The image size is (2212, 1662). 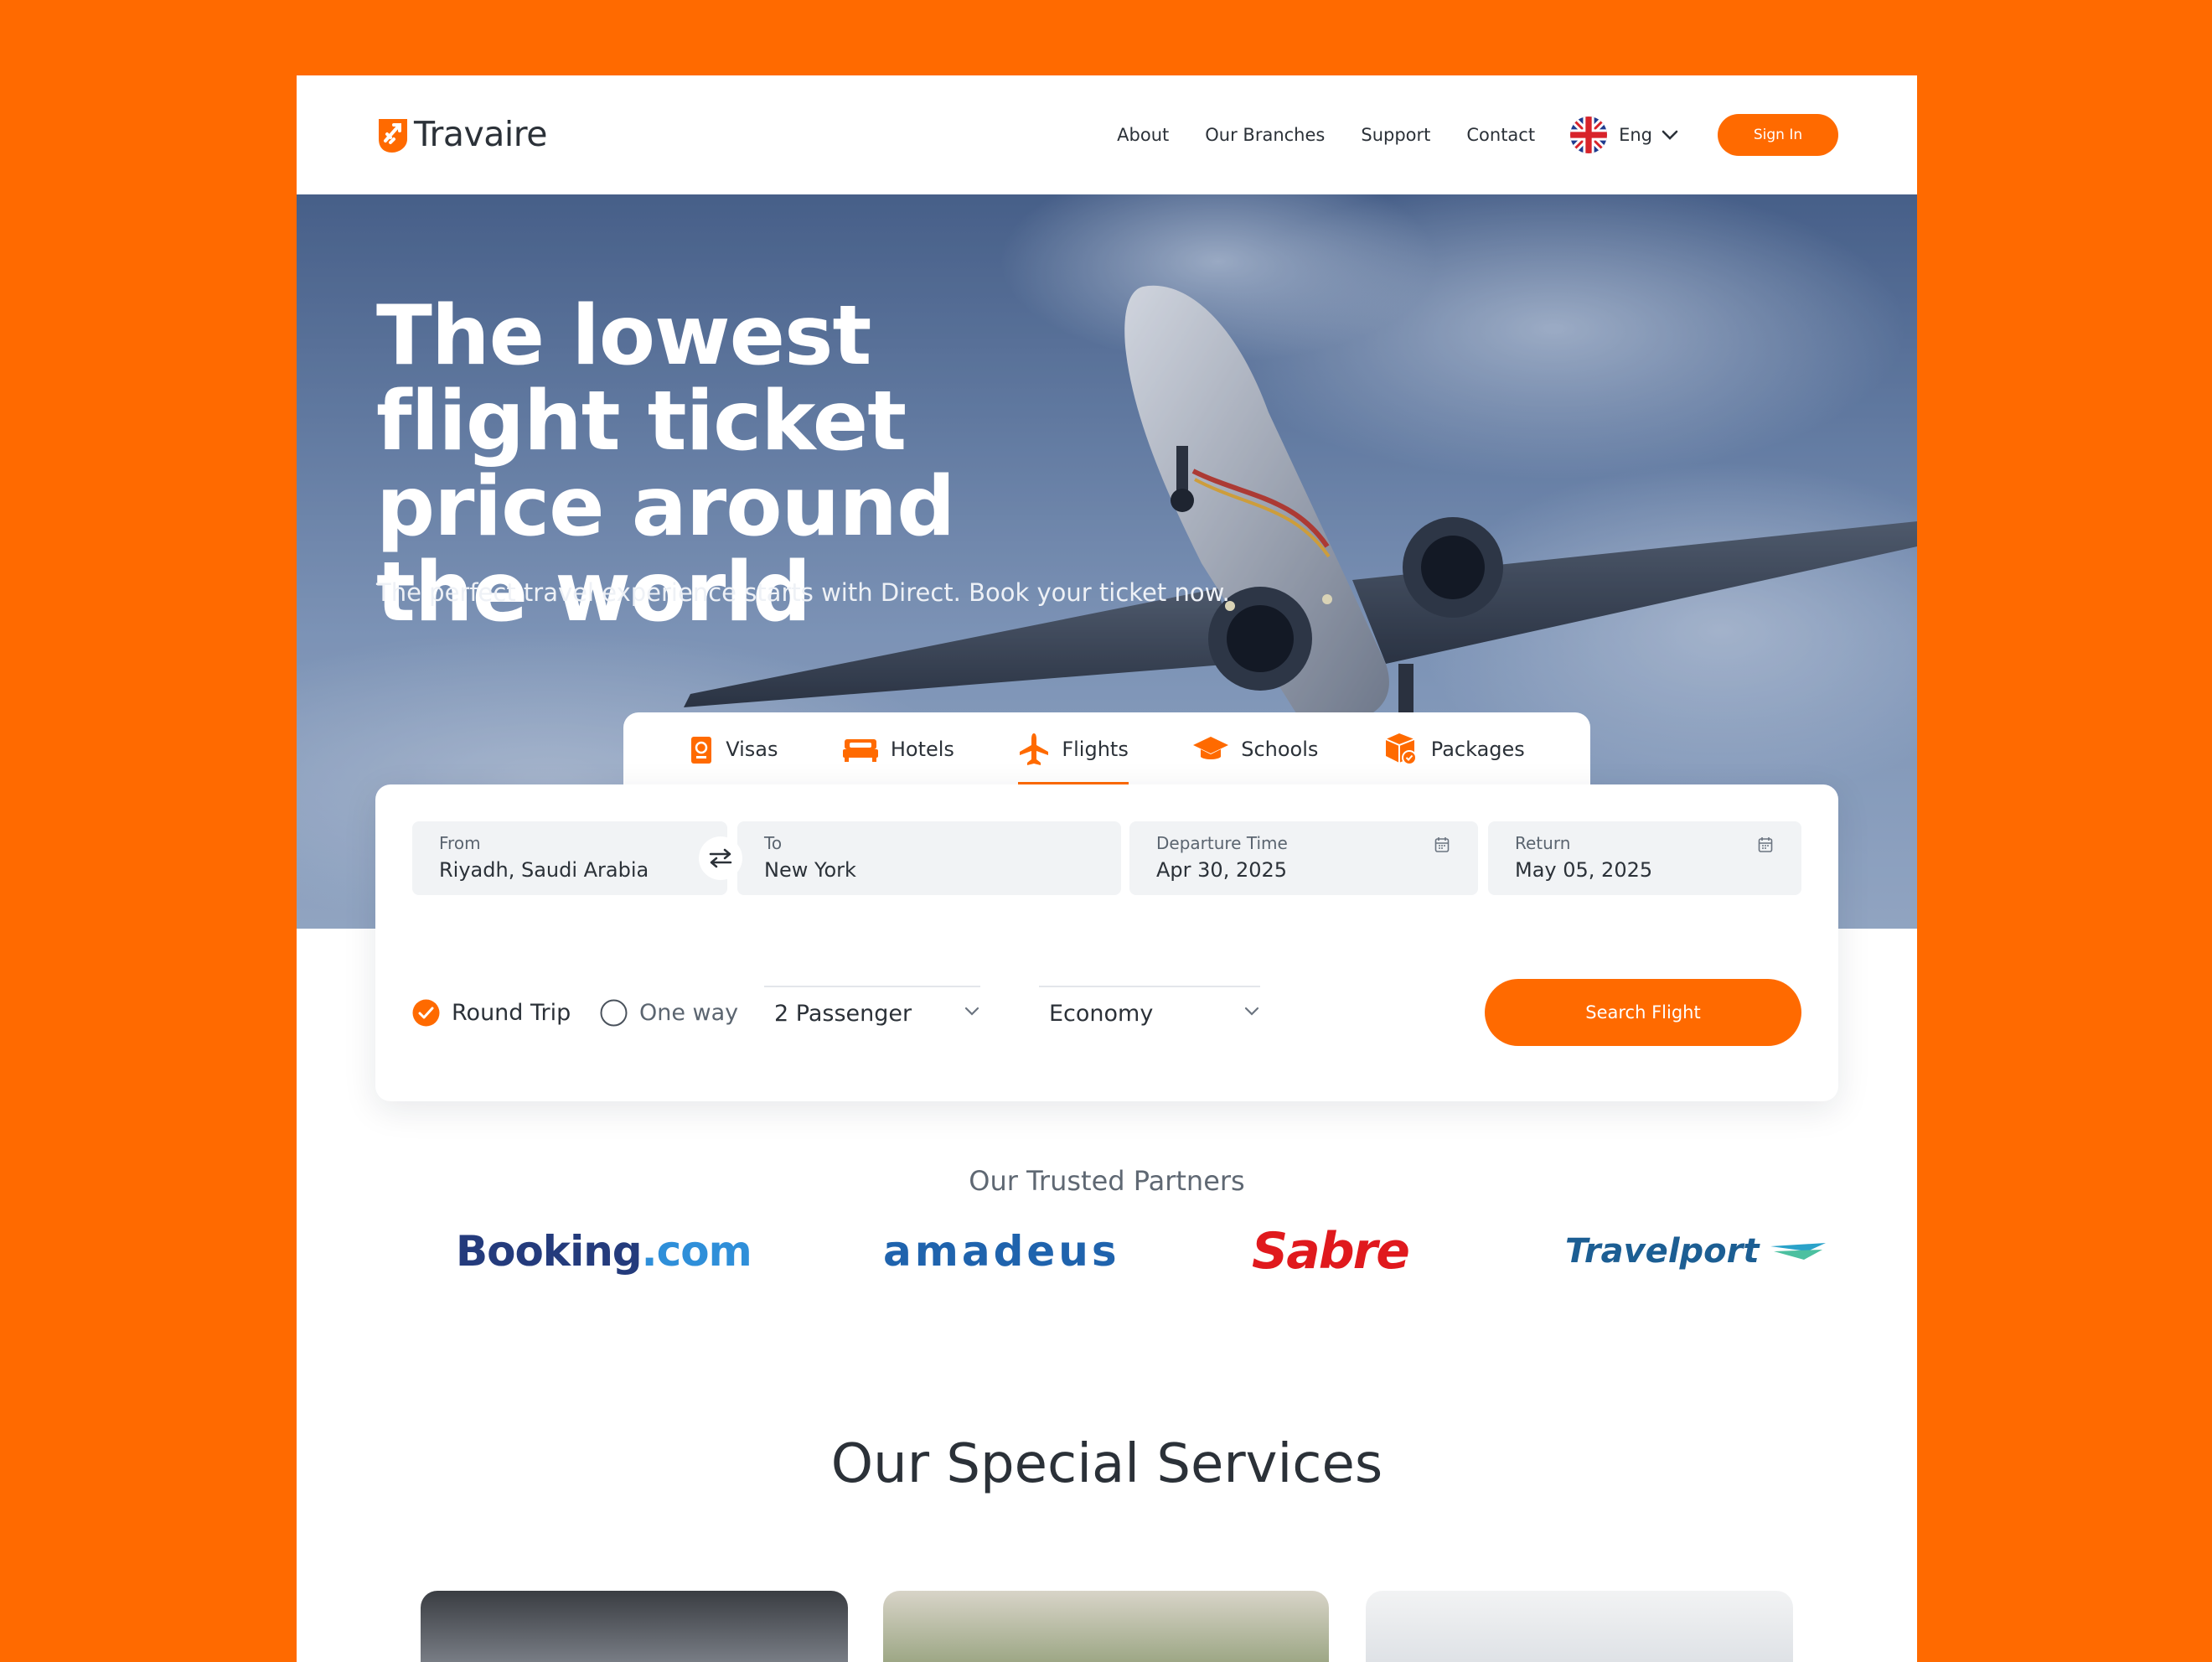 I want to click on booking-logo: Booking.com, so click(x=604, y=1251).